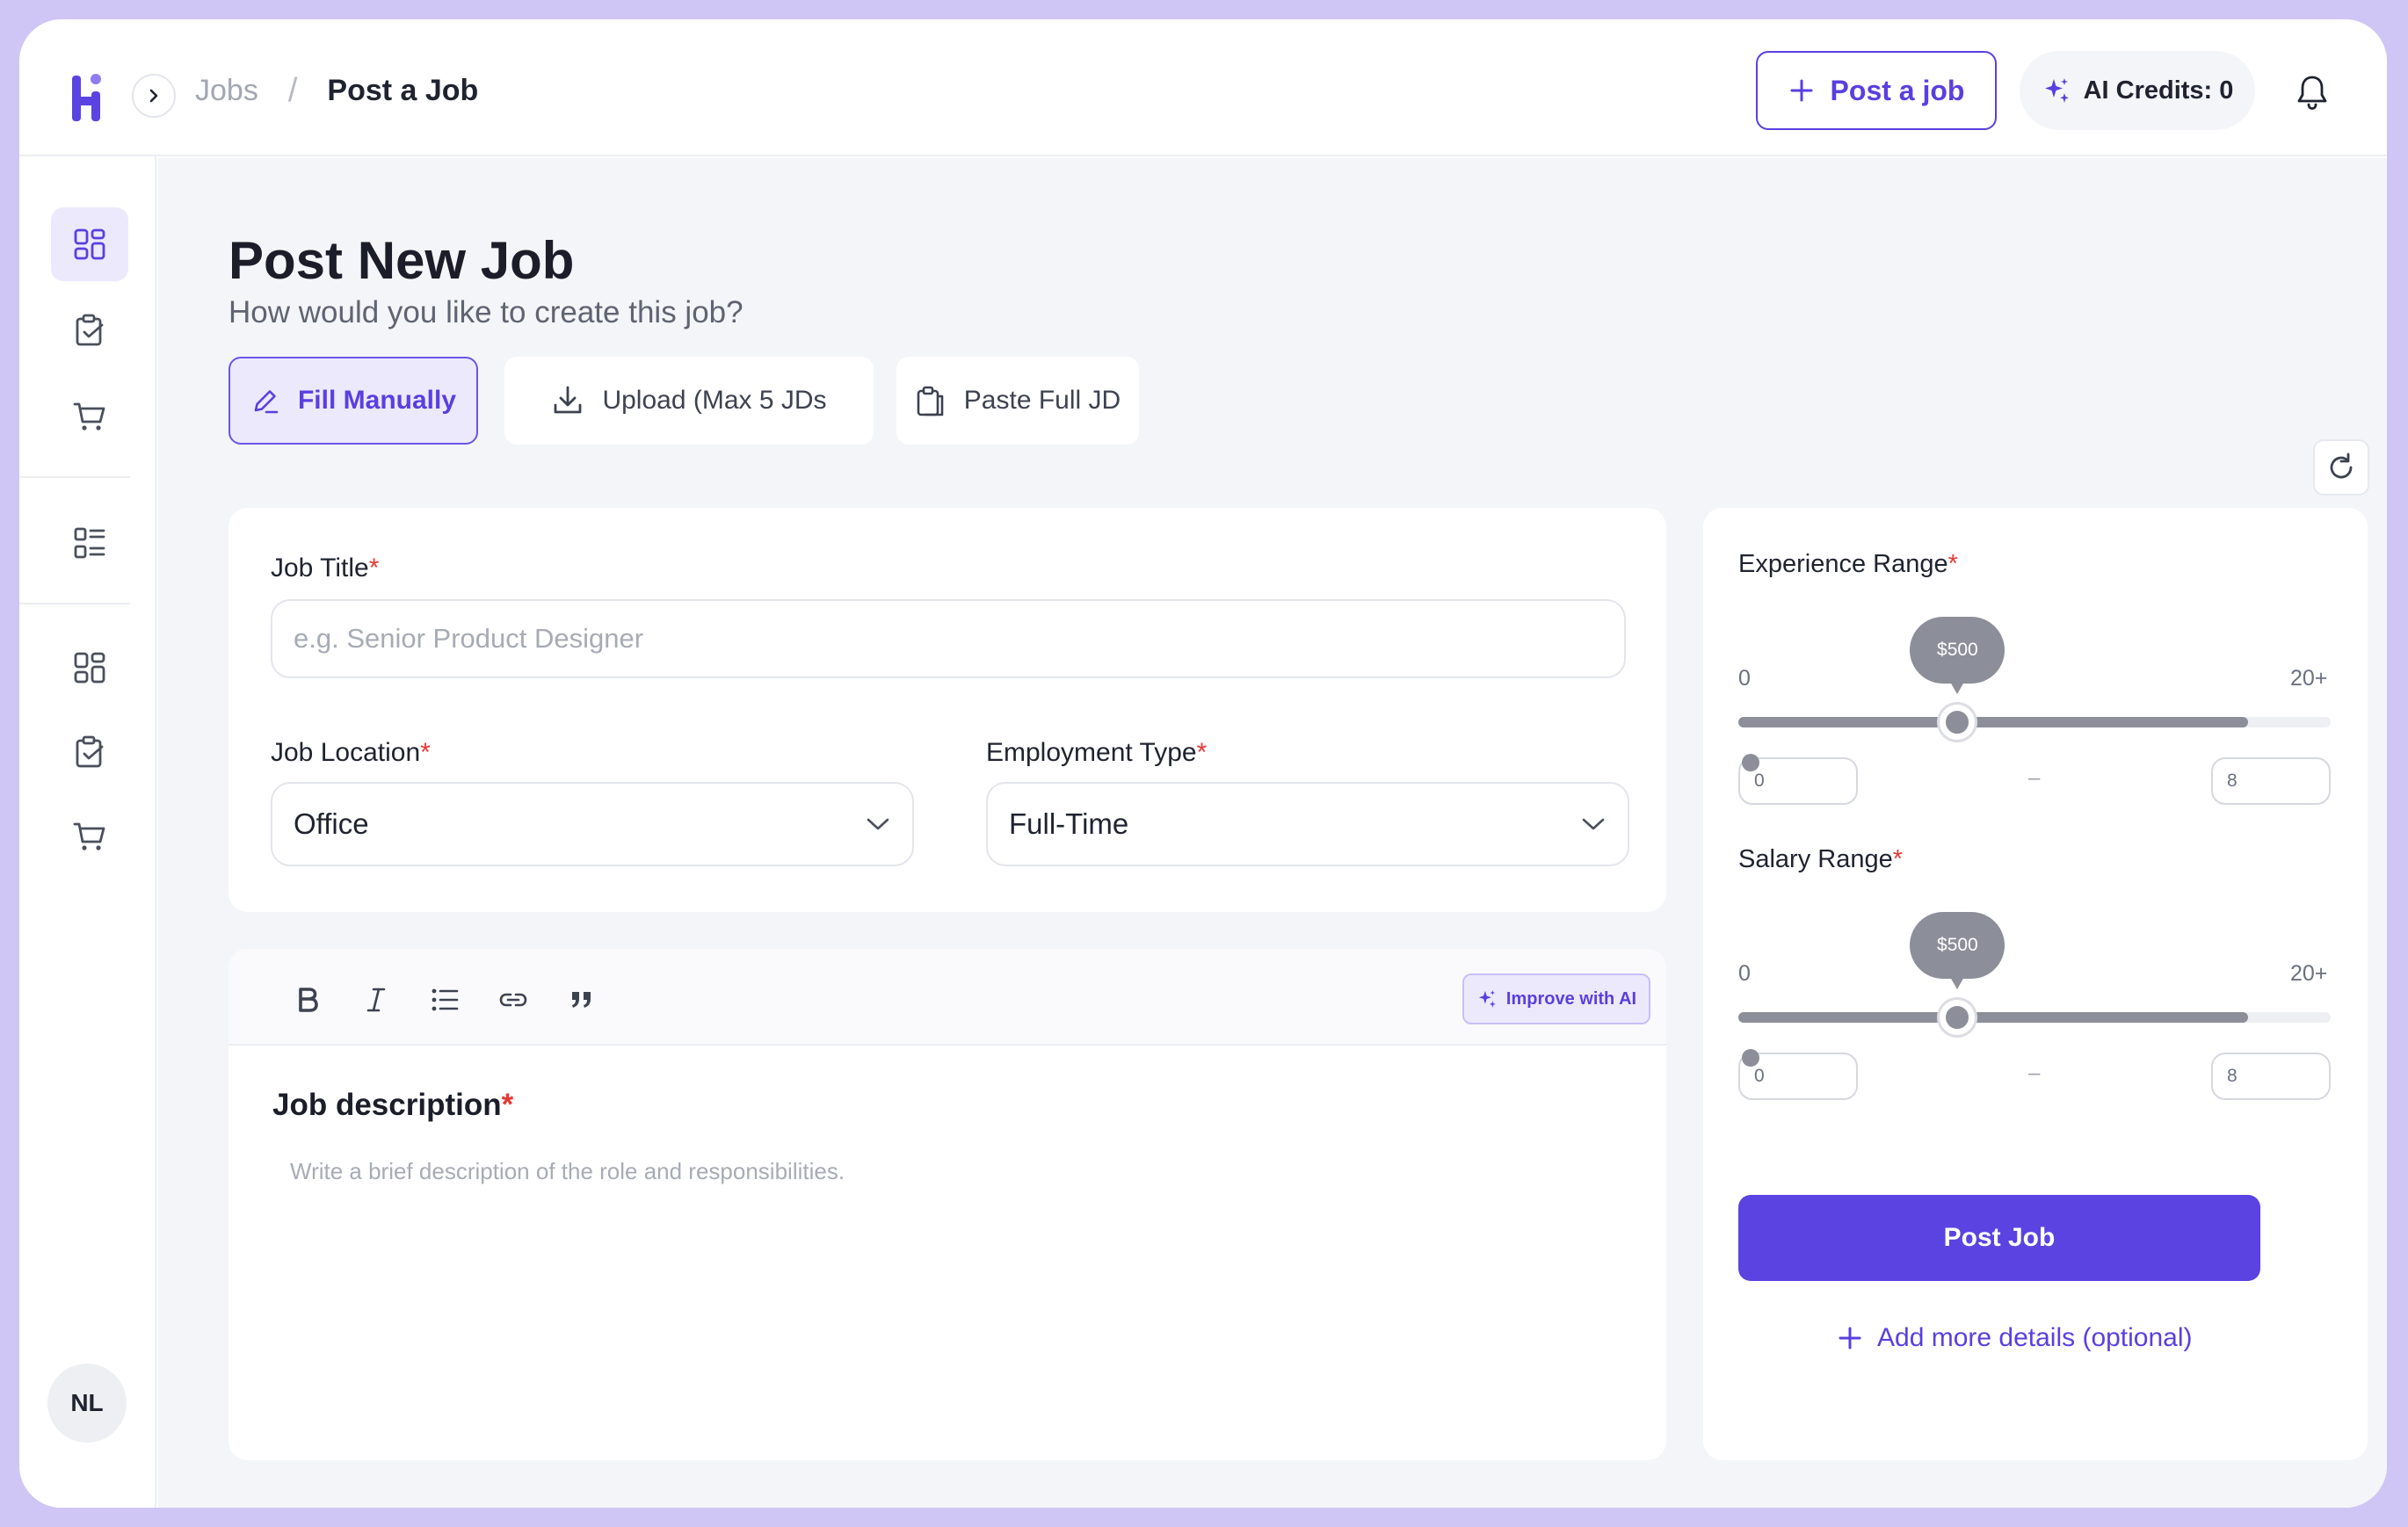 The width and height of the screenshot is (2408, 1527). Describe the element at coordinates (1999, 1238) in the screenshot. I see `post-job-button: Post Job` at that location.